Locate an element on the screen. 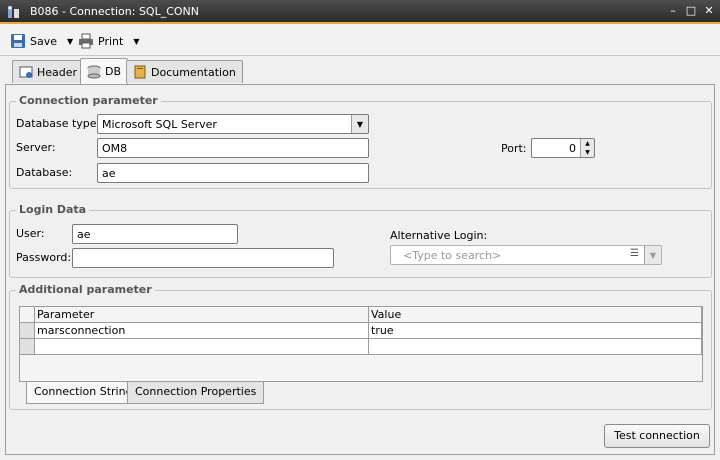 The image size is (720, 460). database-type-label: Database type: is located at coordinates (58, 123).